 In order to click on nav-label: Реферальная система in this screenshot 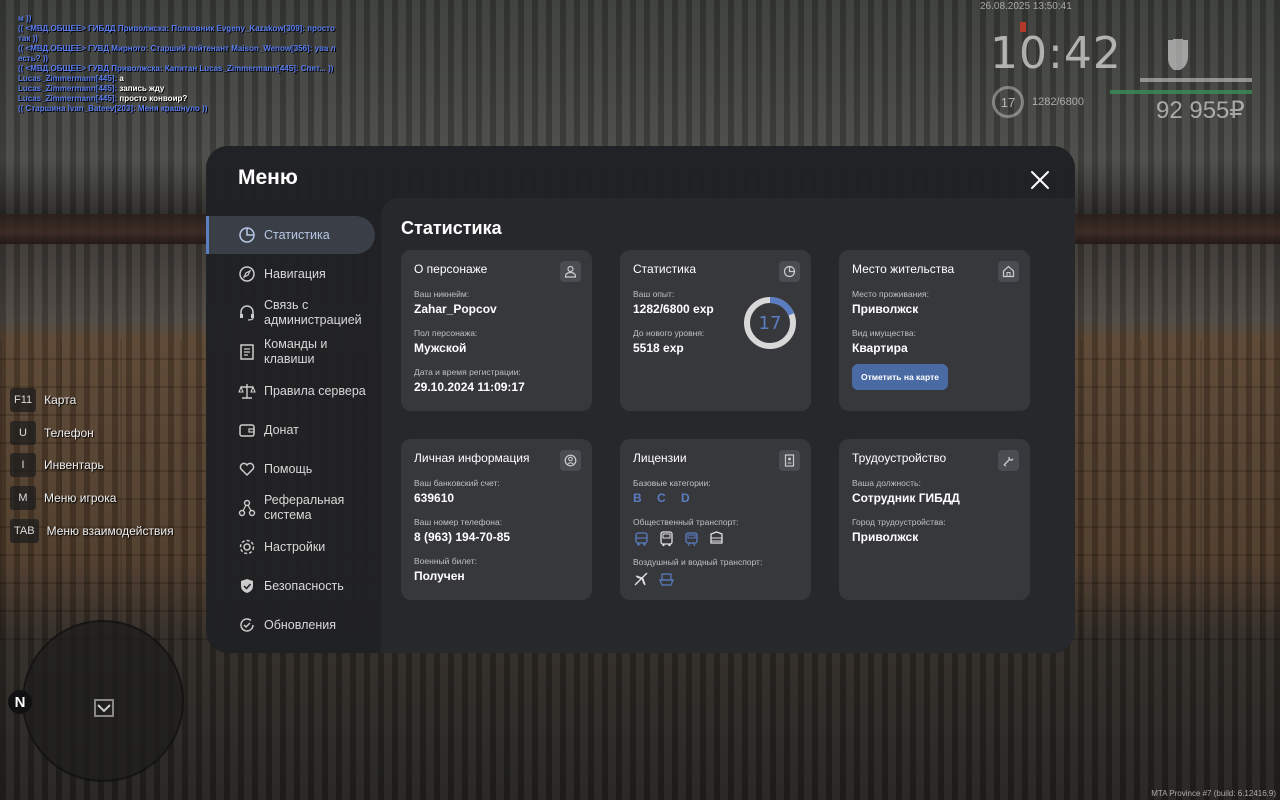, I will do `click(304, 507)`.